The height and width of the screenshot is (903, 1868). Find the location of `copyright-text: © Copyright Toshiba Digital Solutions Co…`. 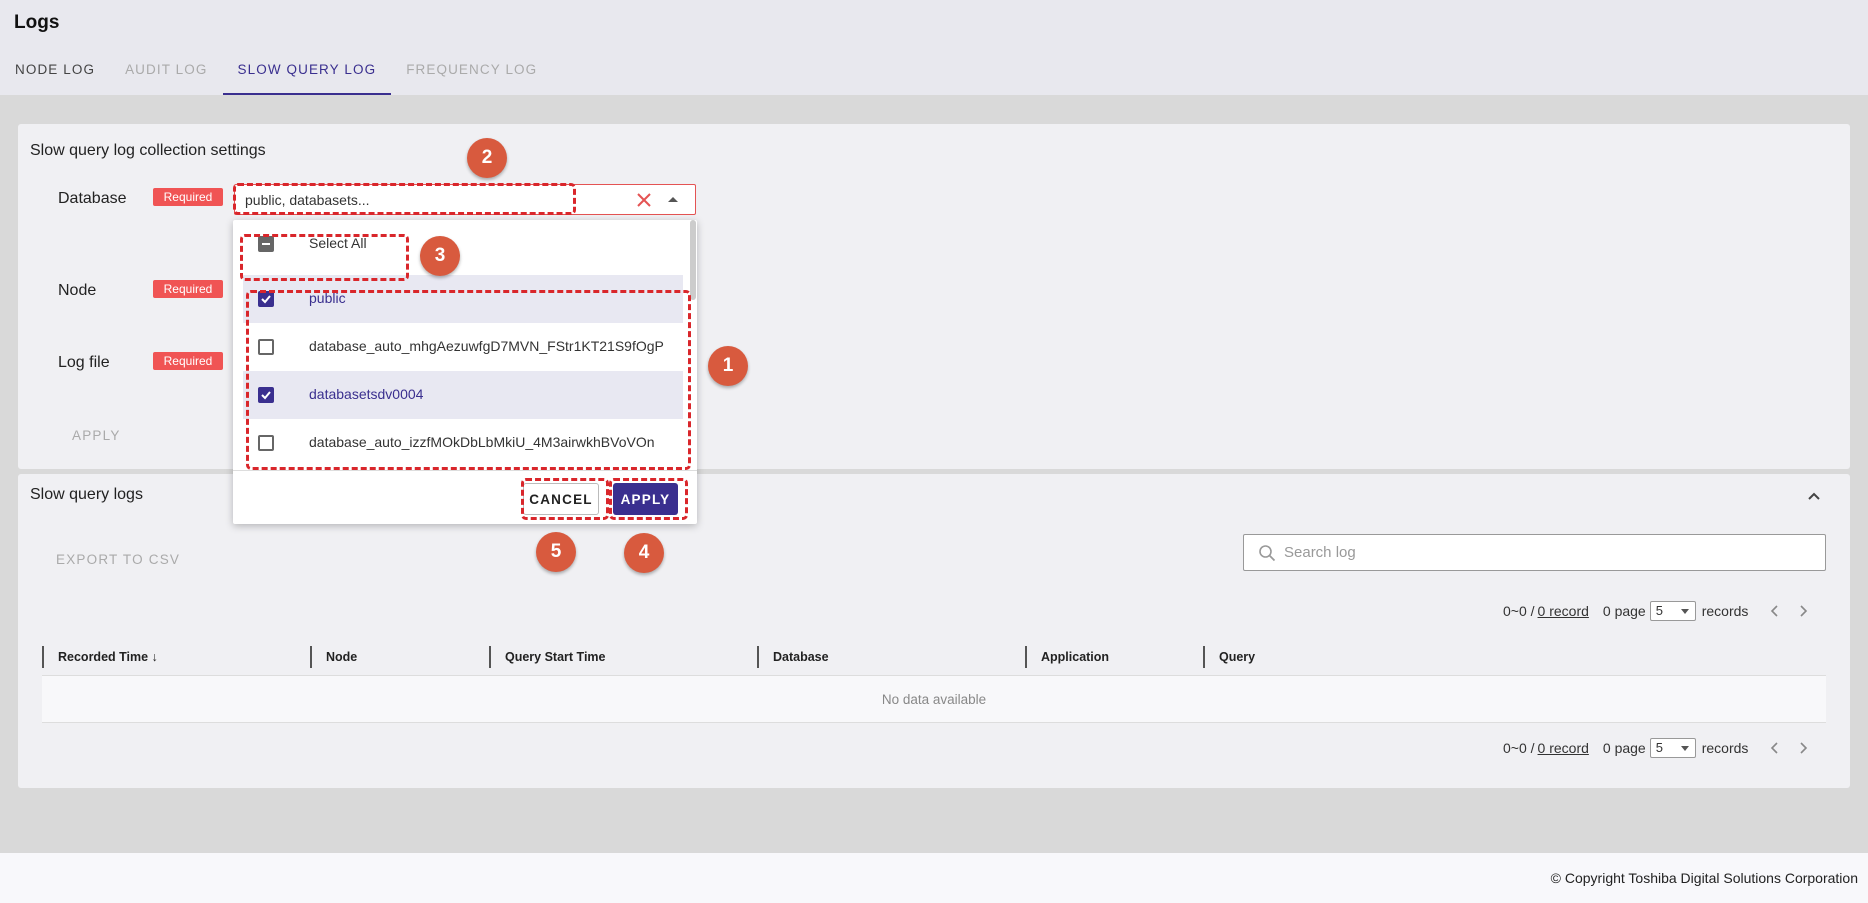

copyright-text: © Copyright Toshiba Digital Solutions Co… is located at coordinates (1704, 878).